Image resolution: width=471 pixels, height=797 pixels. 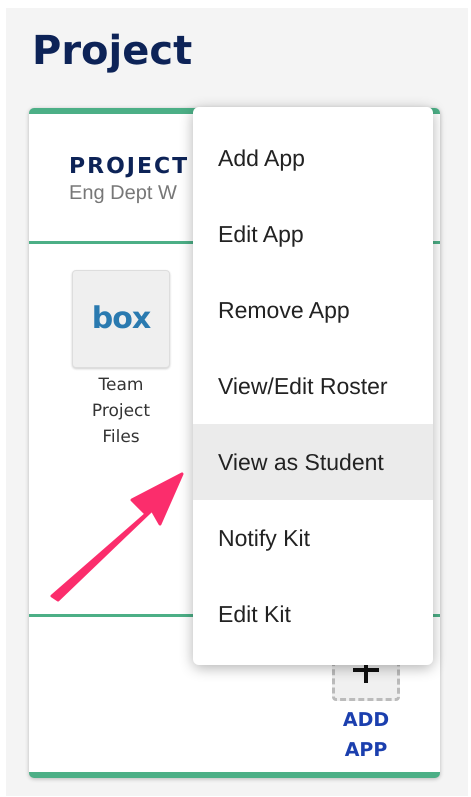 I want to click on add-app-link: ADD APP, so click(x=366, y=735).